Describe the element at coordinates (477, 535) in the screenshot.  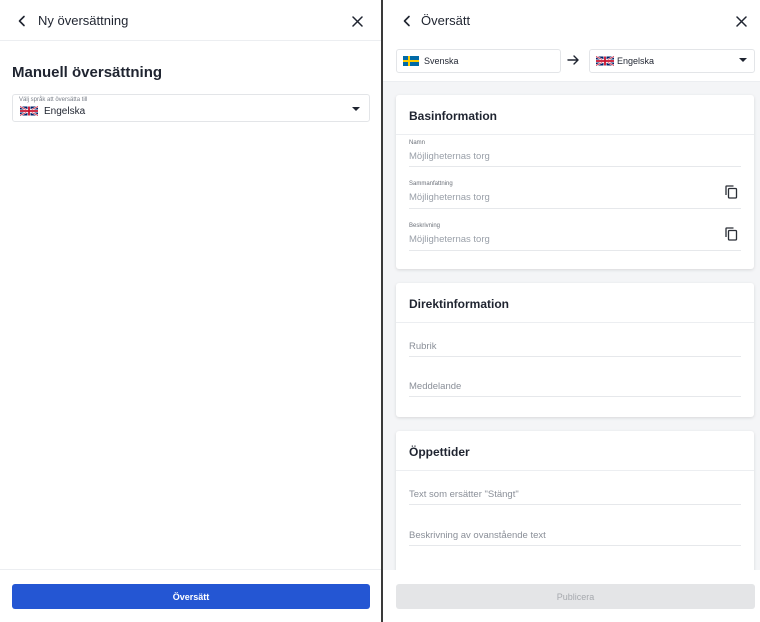
I see `field-placeholder: Beskrivning av ovanstående text` at that location.